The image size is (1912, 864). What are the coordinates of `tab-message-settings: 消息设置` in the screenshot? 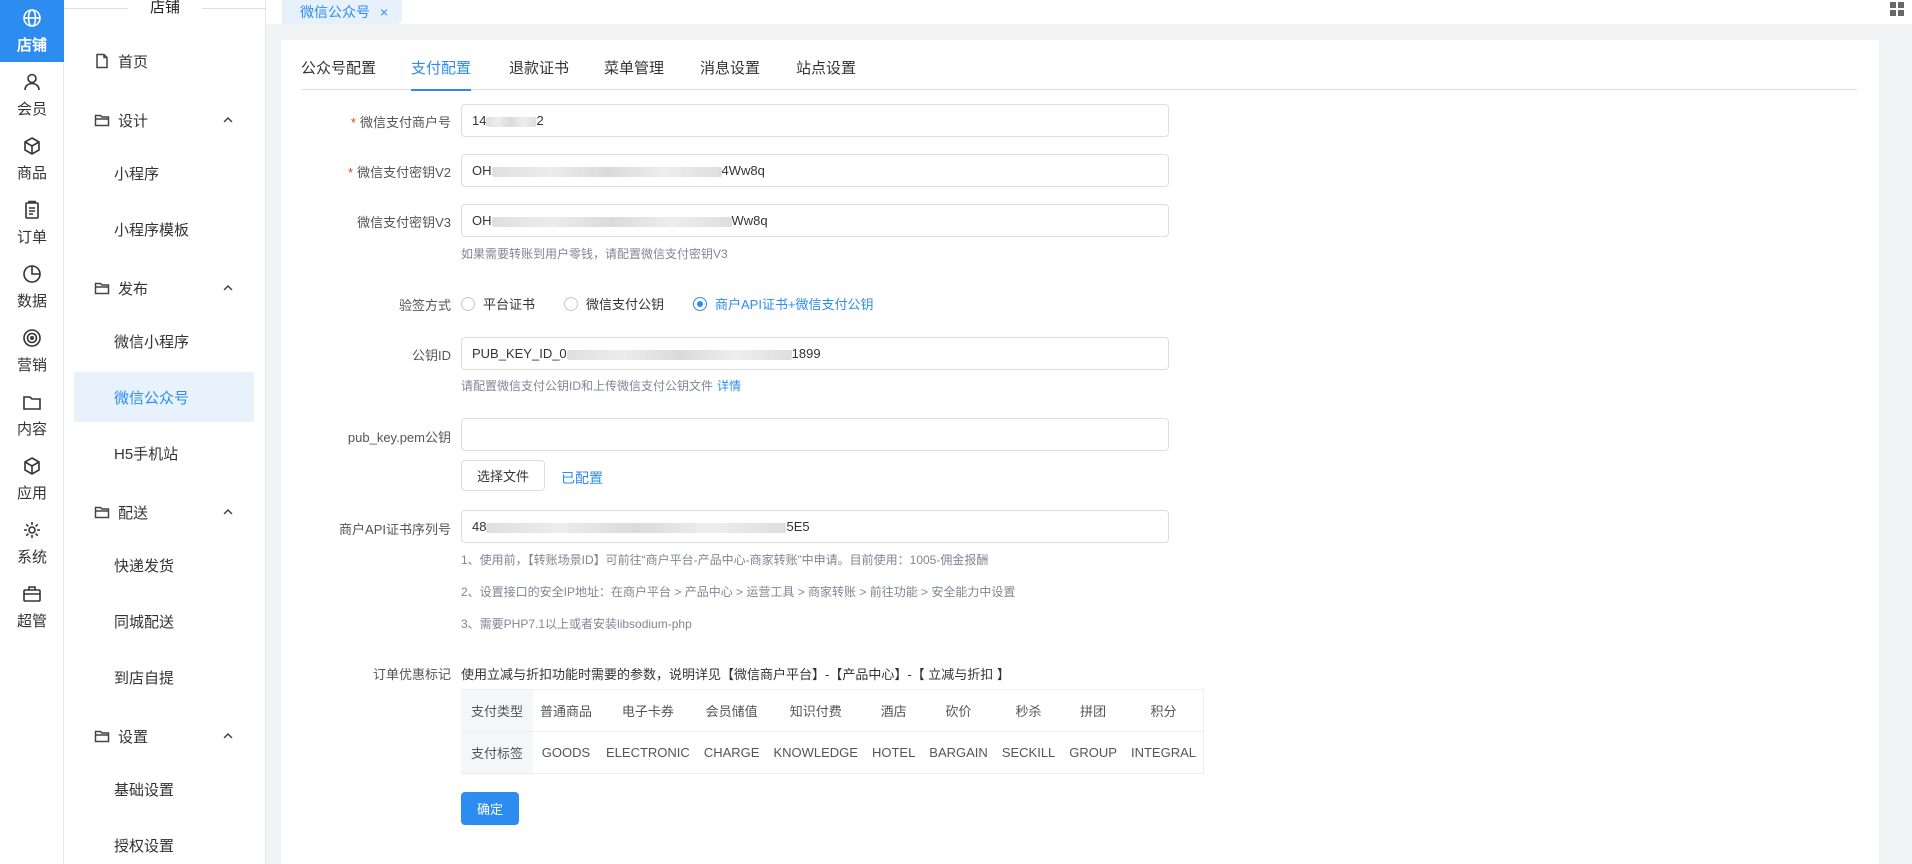 It's located at (730, 75).